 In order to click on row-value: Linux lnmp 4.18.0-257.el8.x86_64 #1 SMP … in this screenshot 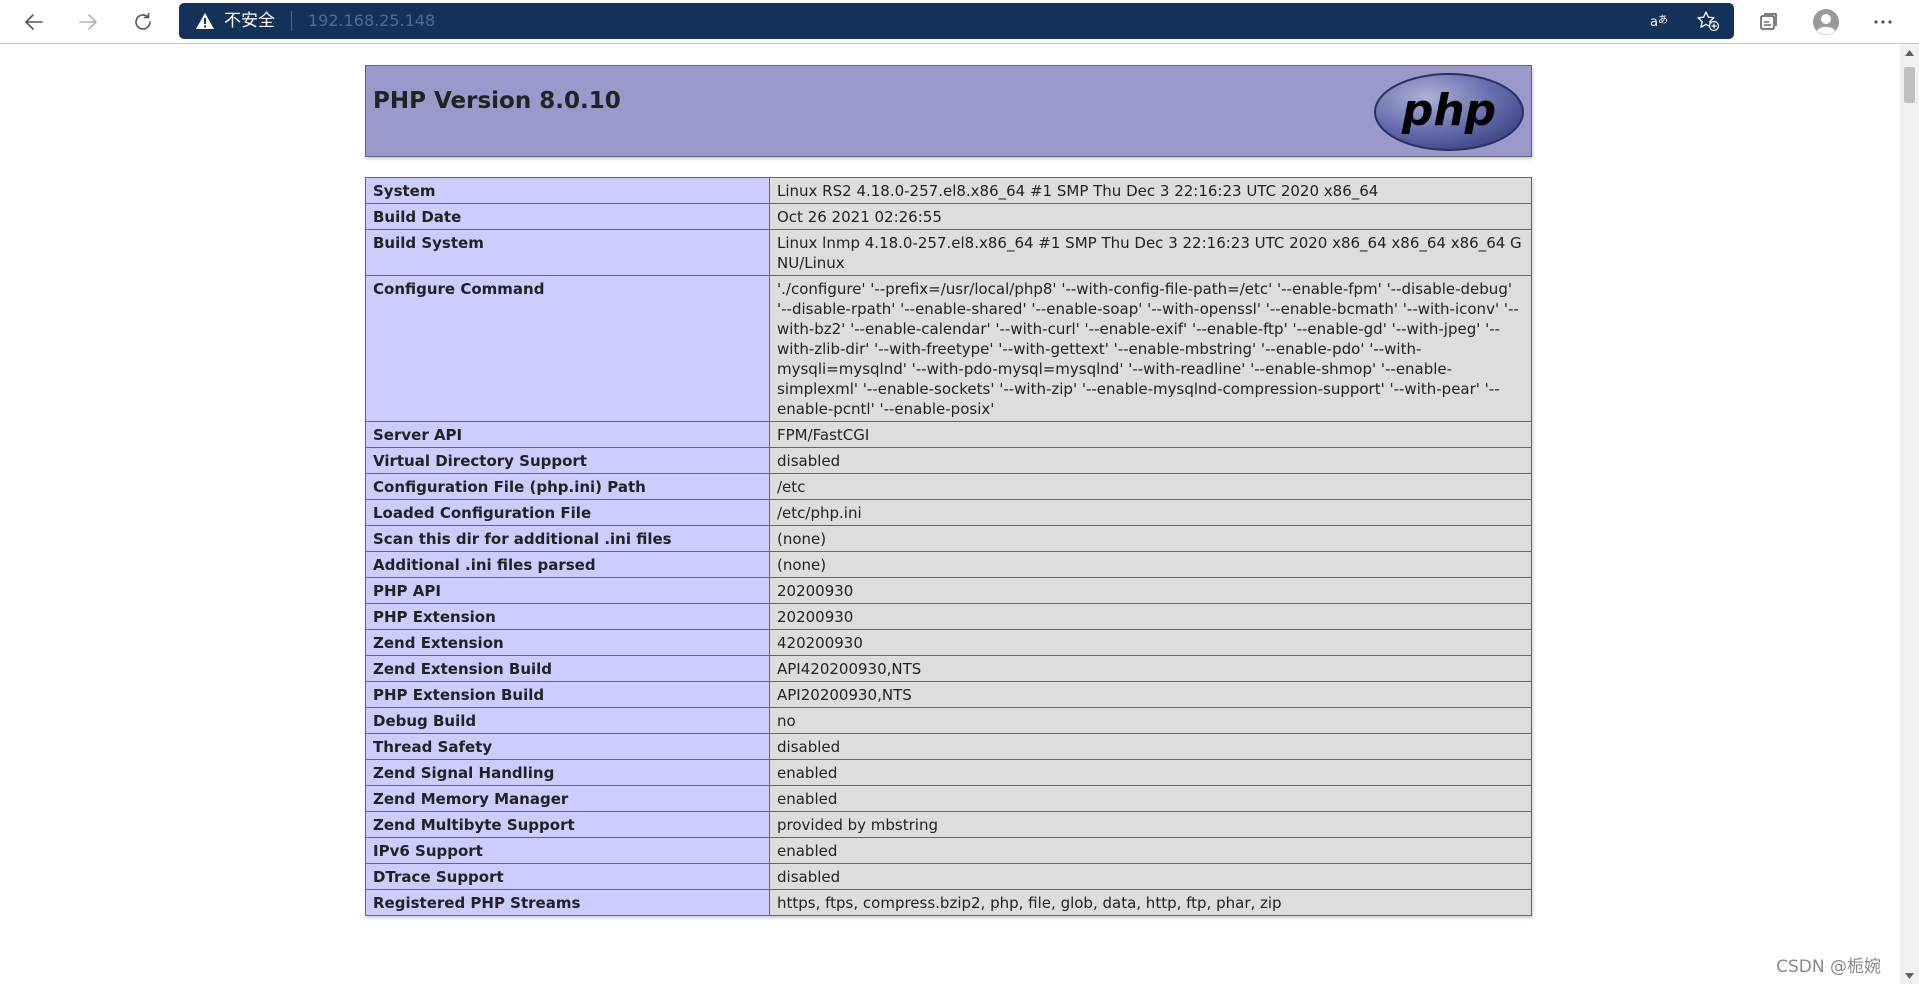, I will do `click(1150, 252)`.